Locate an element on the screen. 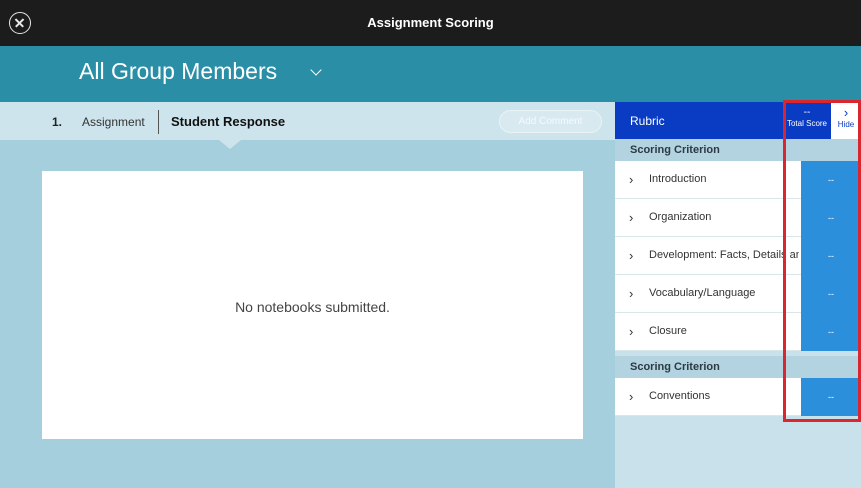 The height and width of the screenshot is (488, 861). tab-divider is located at coordinates (158, 122).